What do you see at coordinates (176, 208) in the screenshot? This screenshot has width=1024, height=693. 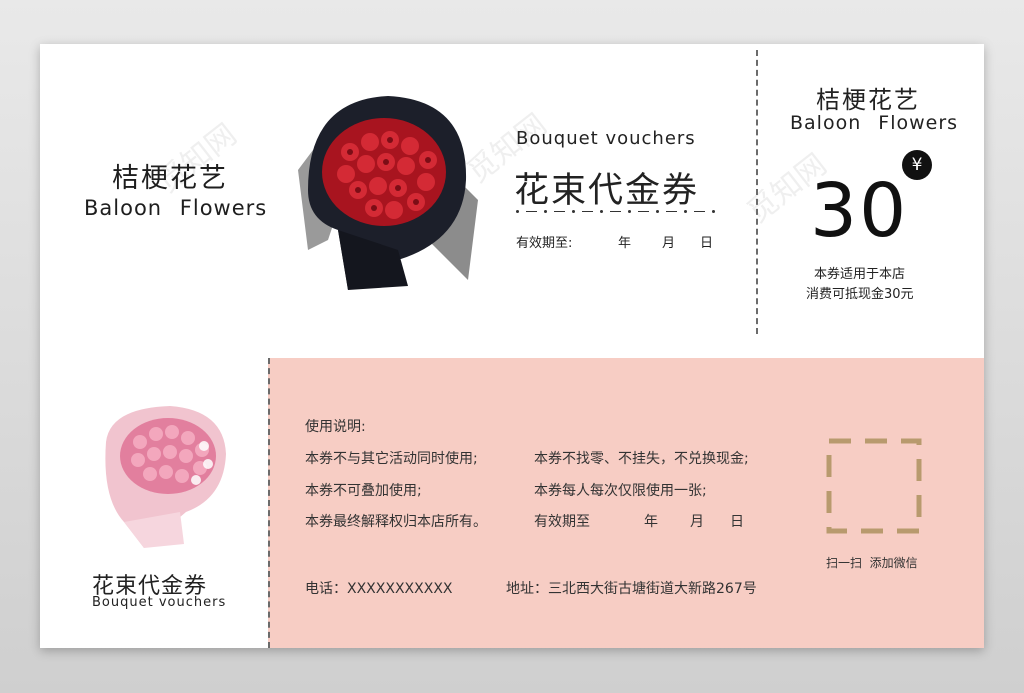 I see `brand-name-en: Baloon Flowers` at bounding box center [176, 208].